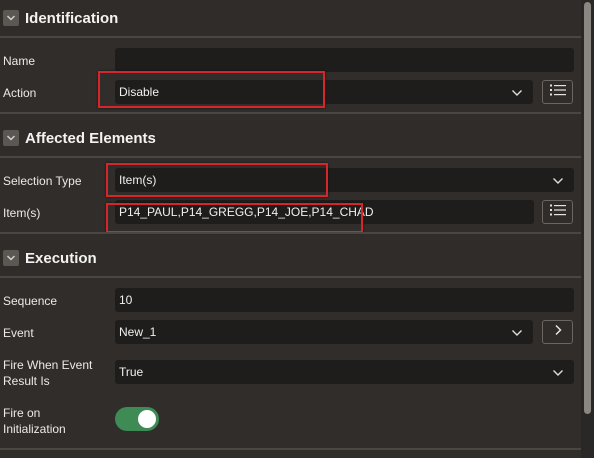  Describe the element at coordinates (290, 258) in the screenshot. I see `section-header-execution: Execution` at that location.